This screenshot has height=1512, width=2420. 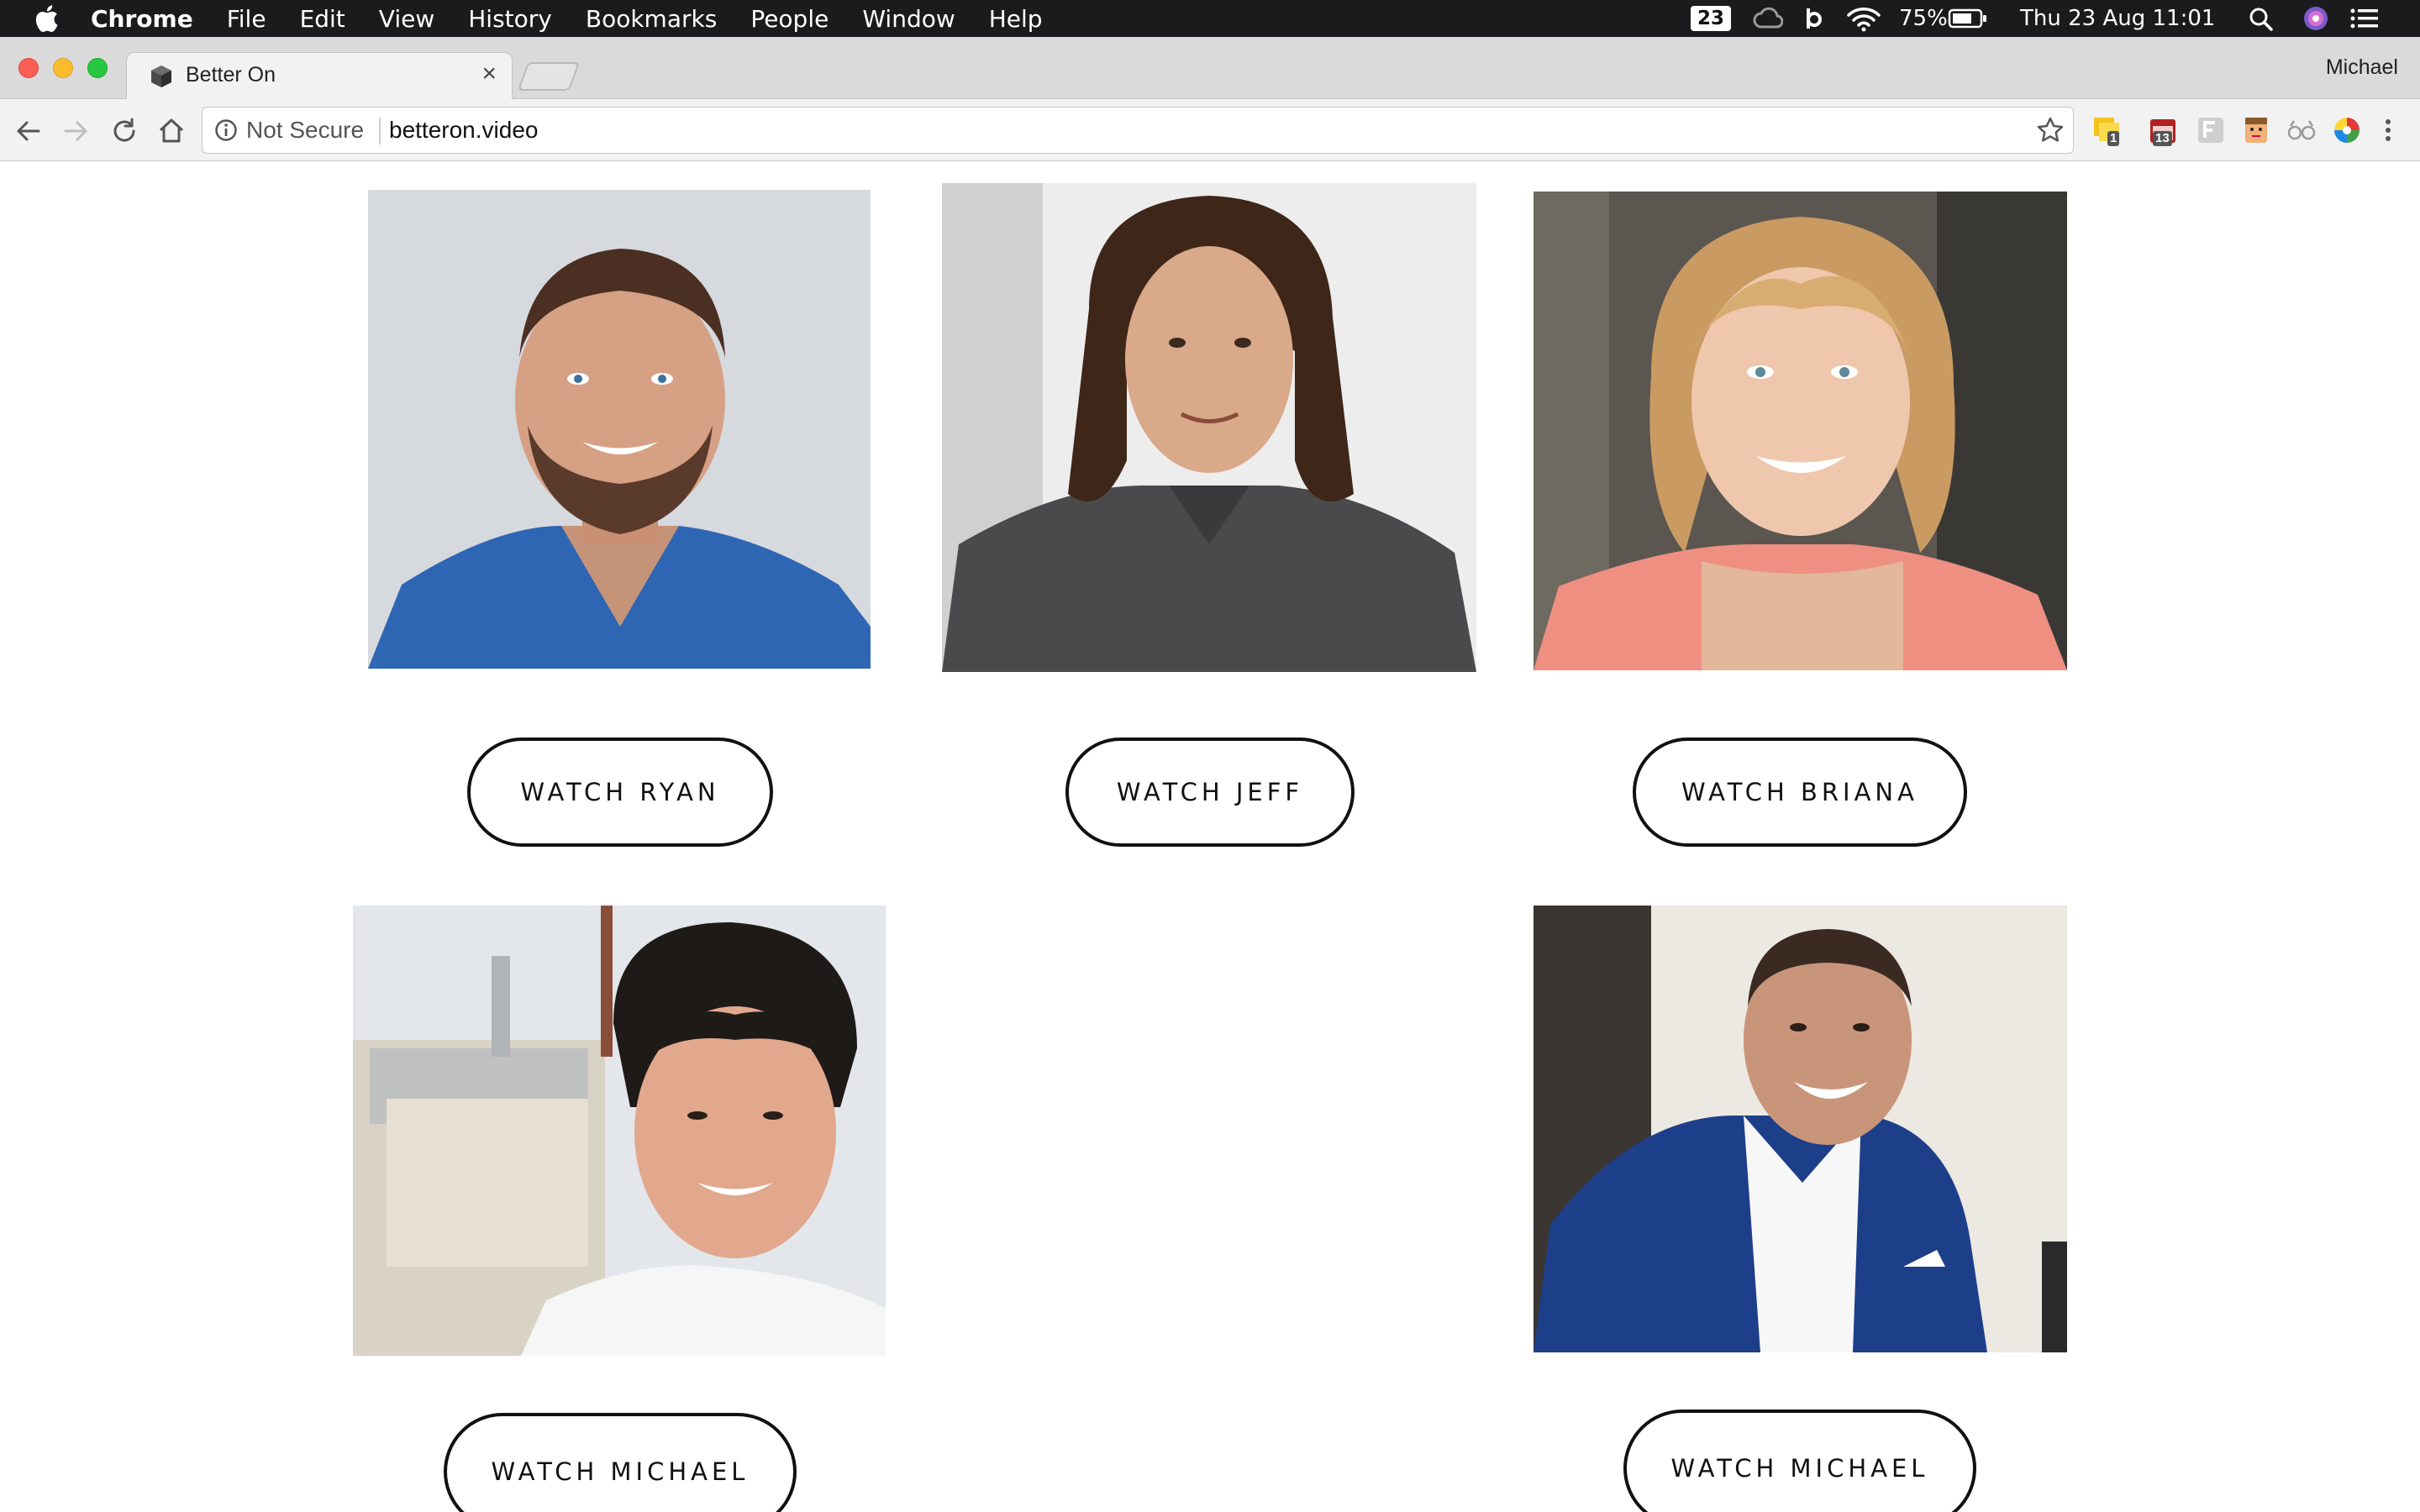 What do you see at coordinates (322, 19) in the screenshot?
I see `menu-edit: Edit` at bounding box center [322, 19].